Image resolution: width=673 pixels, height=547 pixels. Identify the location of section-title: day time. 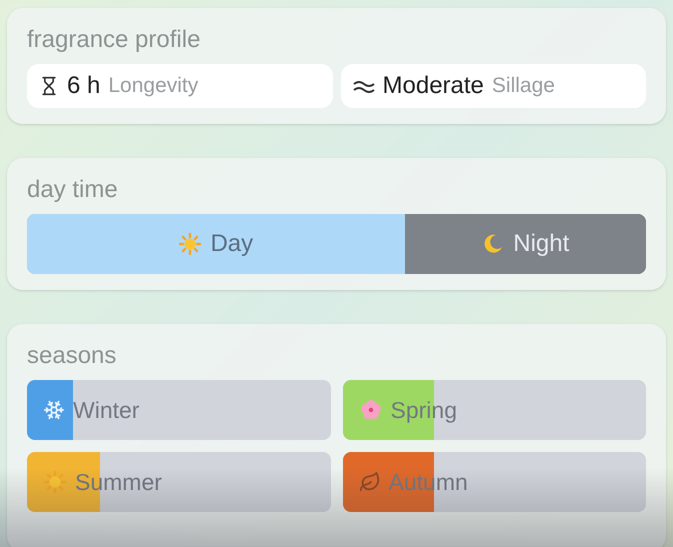
(73, 190).